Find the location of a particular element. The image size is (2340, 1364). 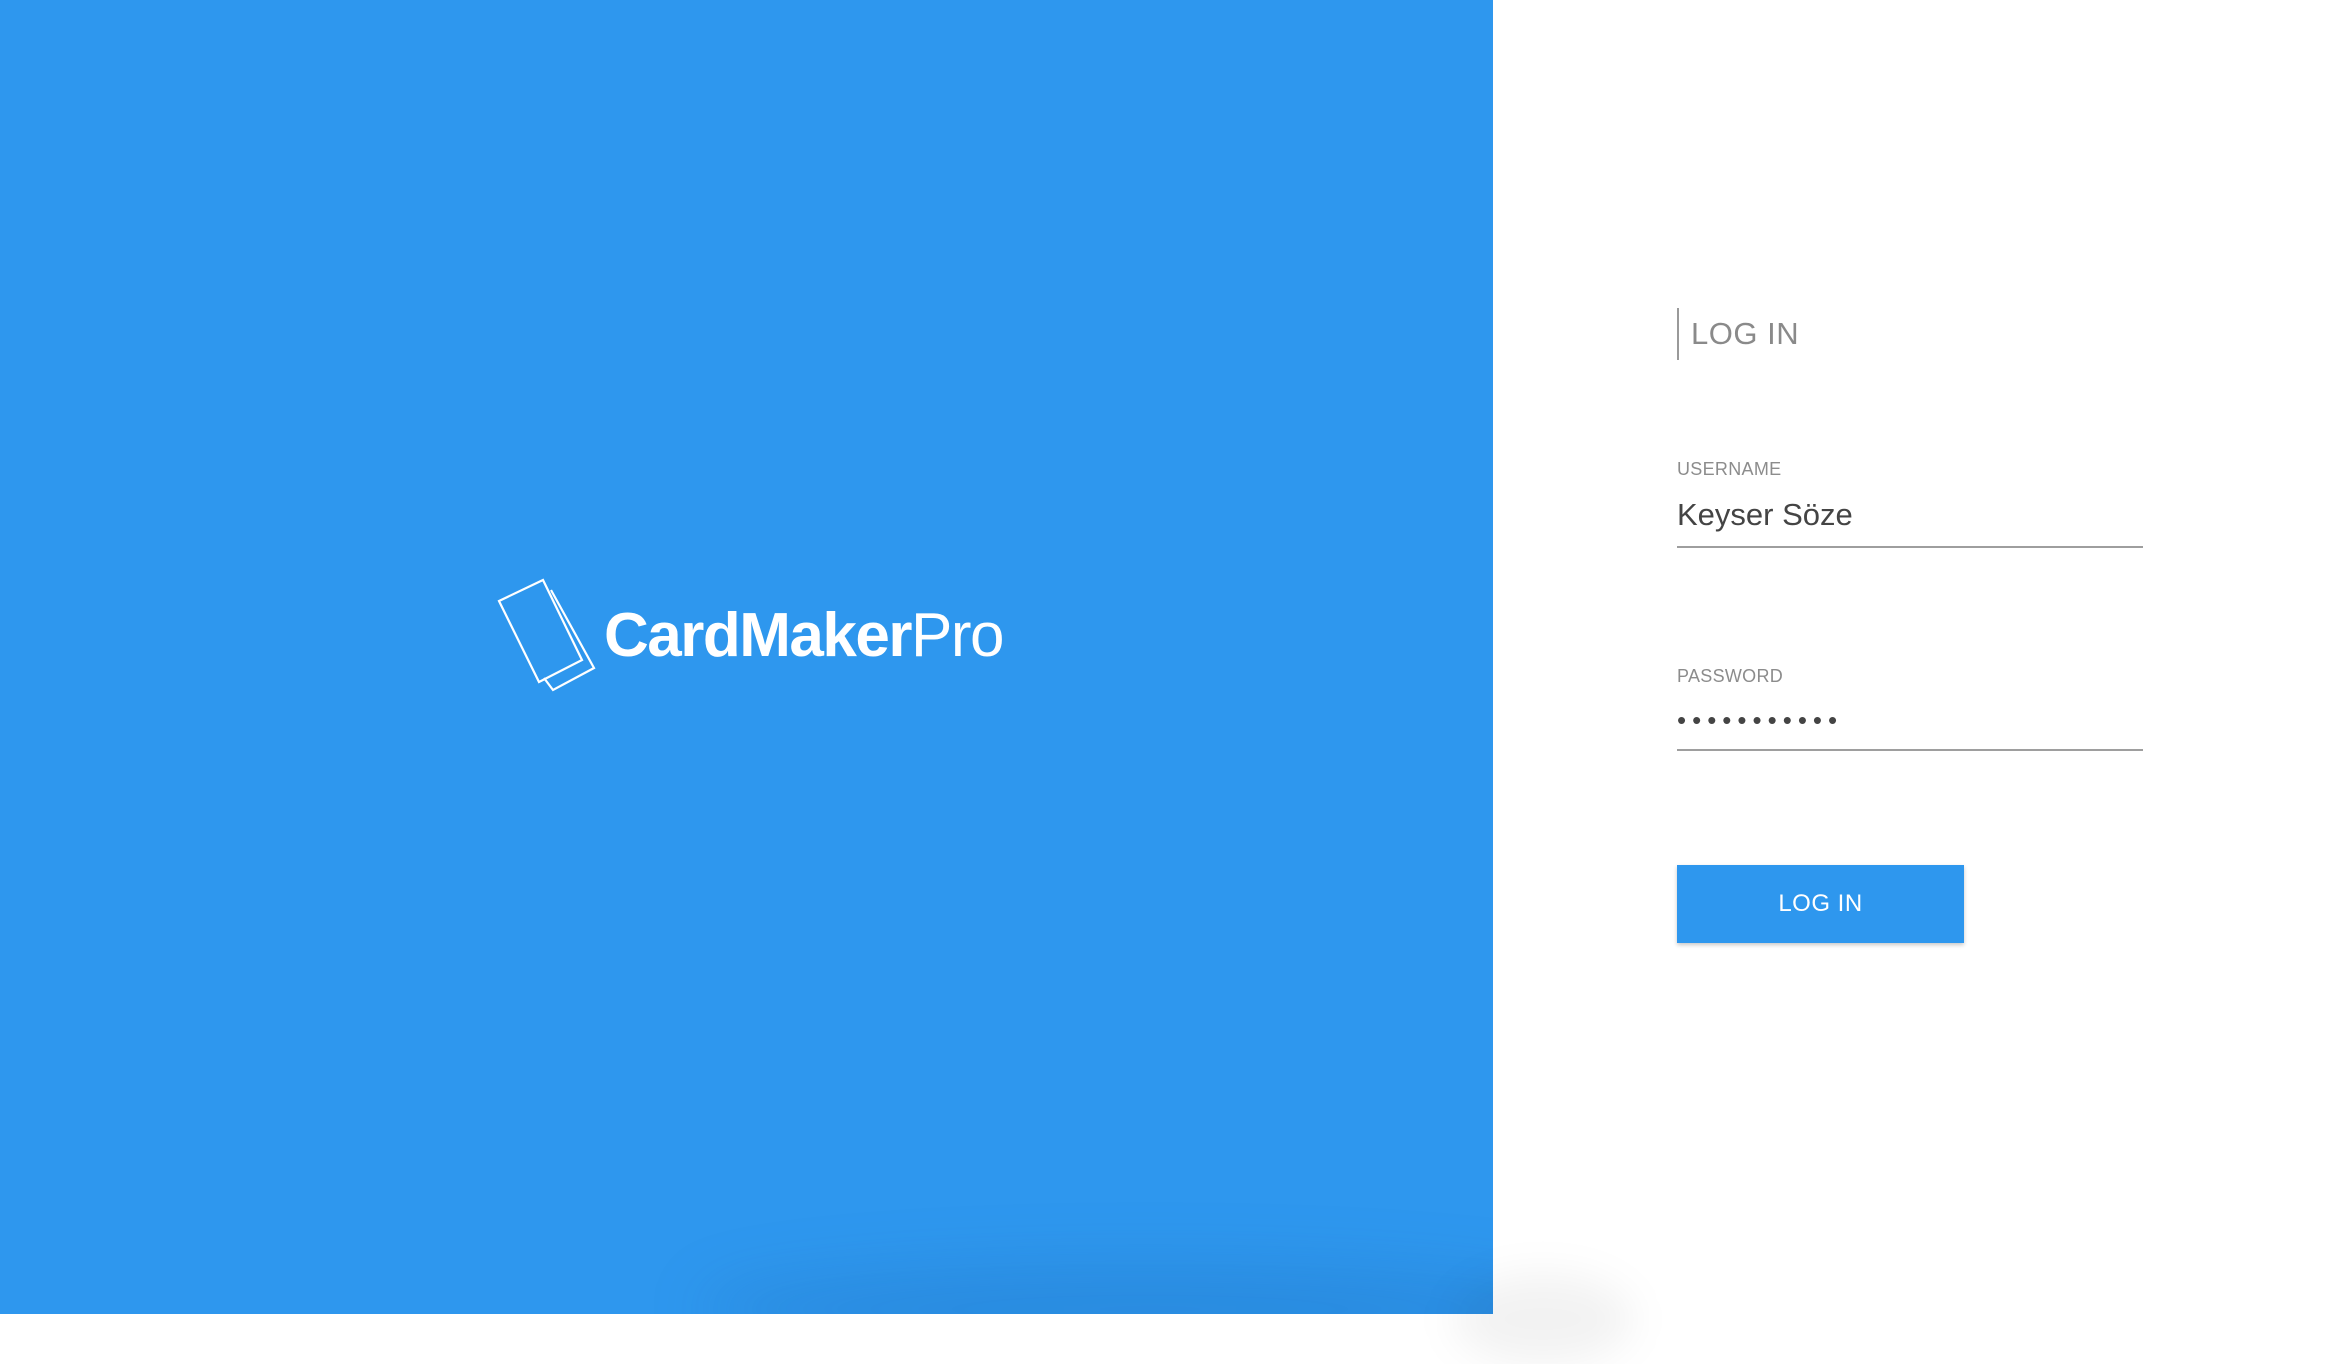

brand-name-light: Pro is located at coordinates (957, 635).